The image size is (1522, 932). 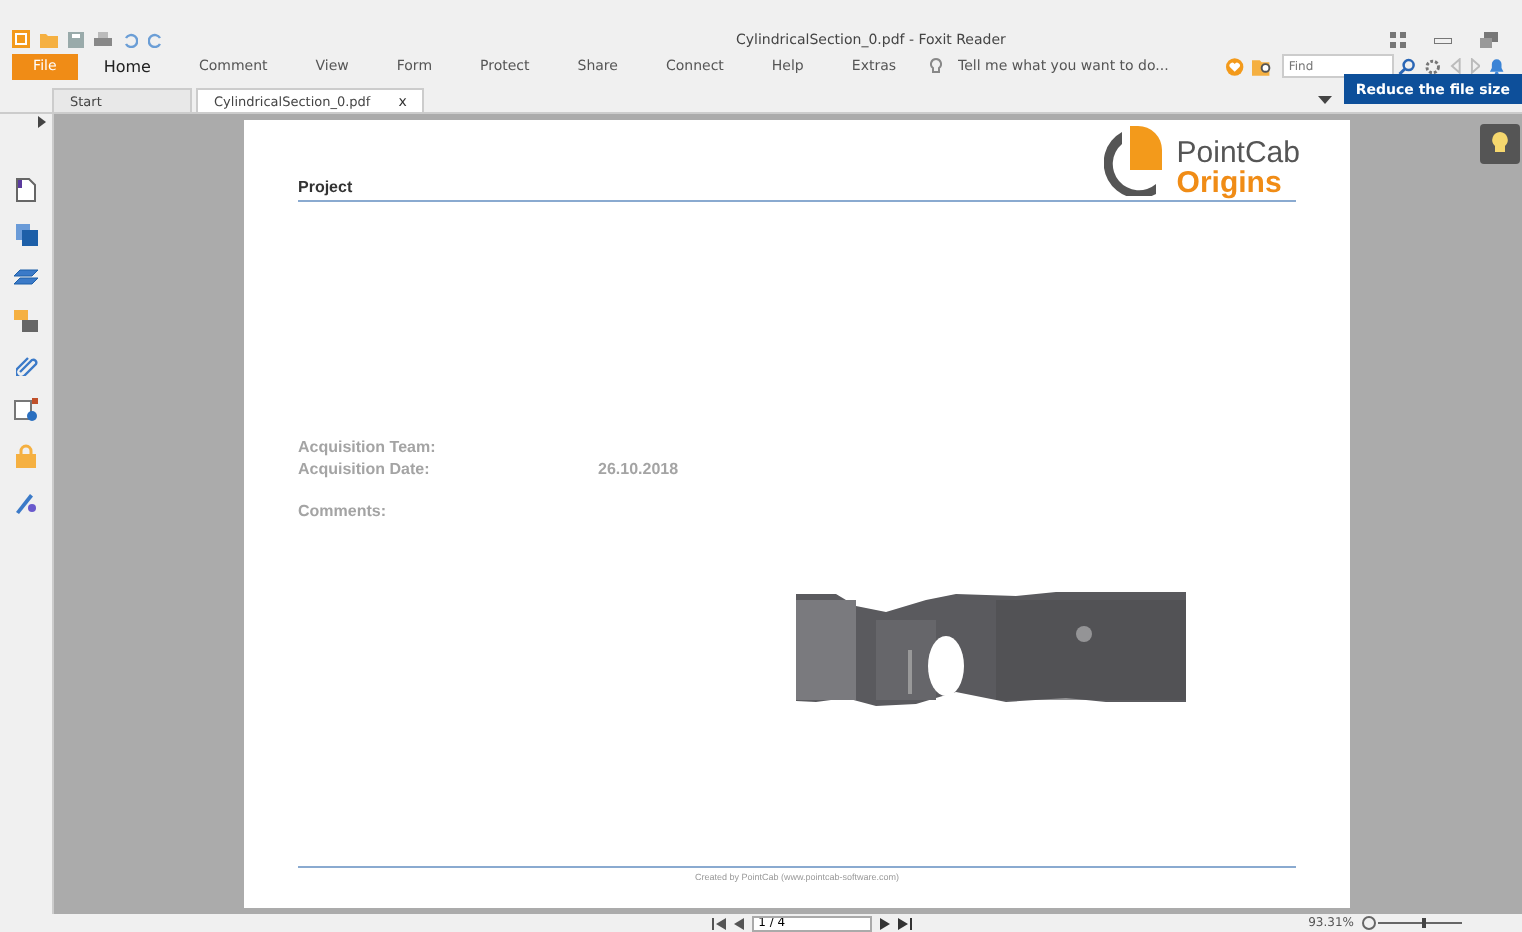 I want to click on field-label: Acquisition Date:, so click(x=365, y=469).